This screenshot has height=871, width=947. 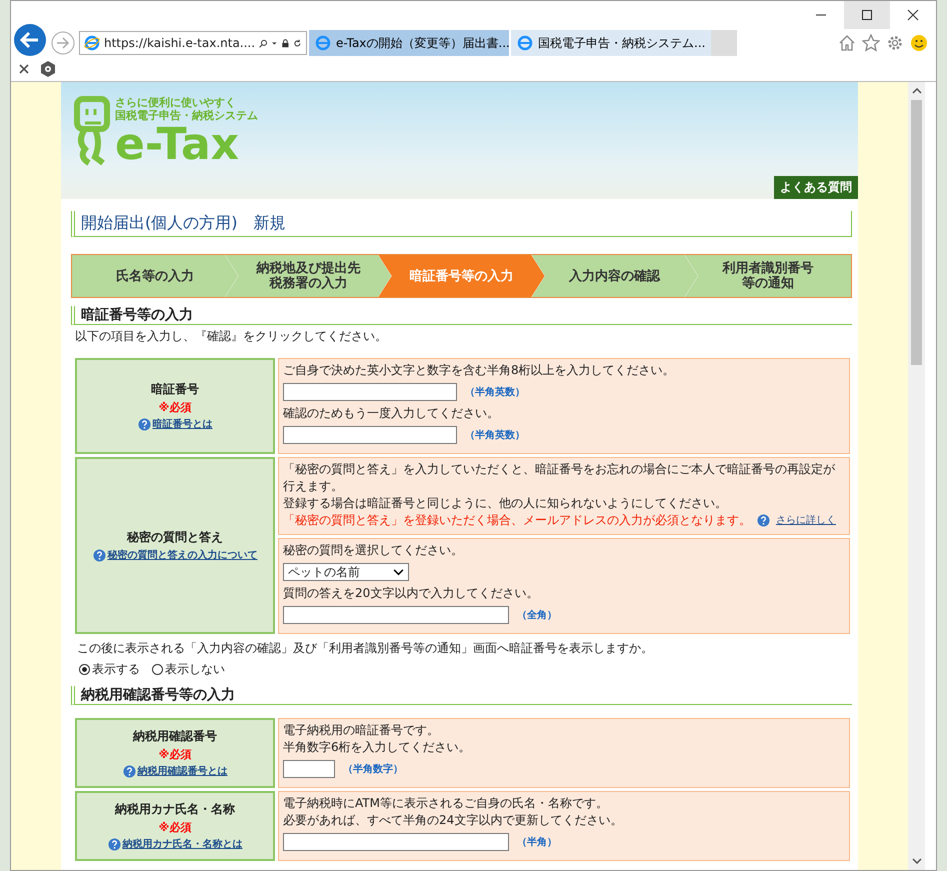 What do you see at coordinates (391, 413) in the screenshot?
I see `description-text: 確認のためもう一度入力してください。` at bounding box center [391, 413].